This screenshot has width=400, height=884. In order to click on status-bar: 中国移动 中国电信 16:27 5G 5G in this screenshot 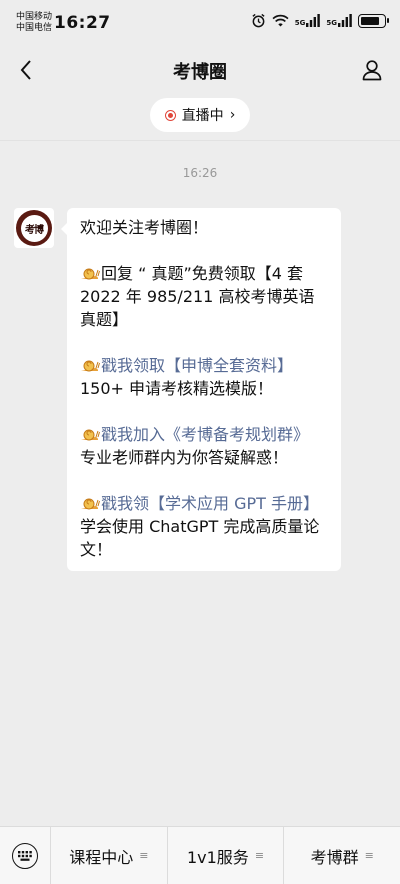, I will do `click(200, 22)`.